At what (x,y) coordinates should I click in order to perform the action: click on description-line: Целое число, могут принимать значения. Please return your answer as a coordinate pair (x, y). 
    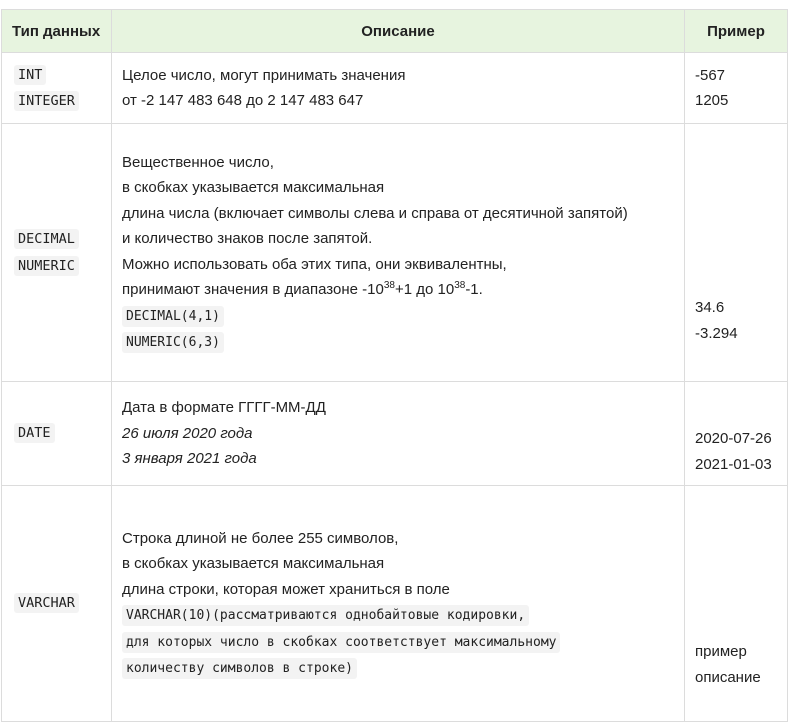
    Looking at the image, I should click on (264, 75).